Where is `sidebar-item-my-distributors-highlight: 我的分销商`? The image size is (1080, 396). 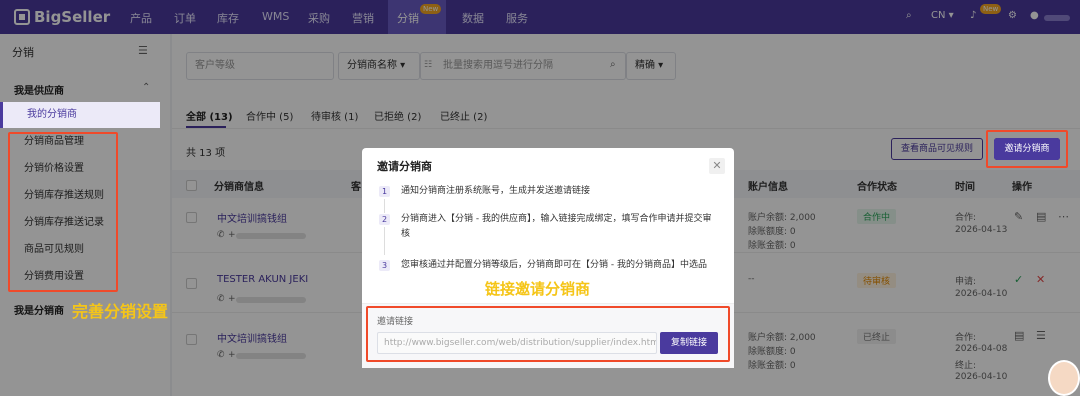
sidebar-item-my-distributors-highlight: 我的分销商 is located at coordinates (80, 115).